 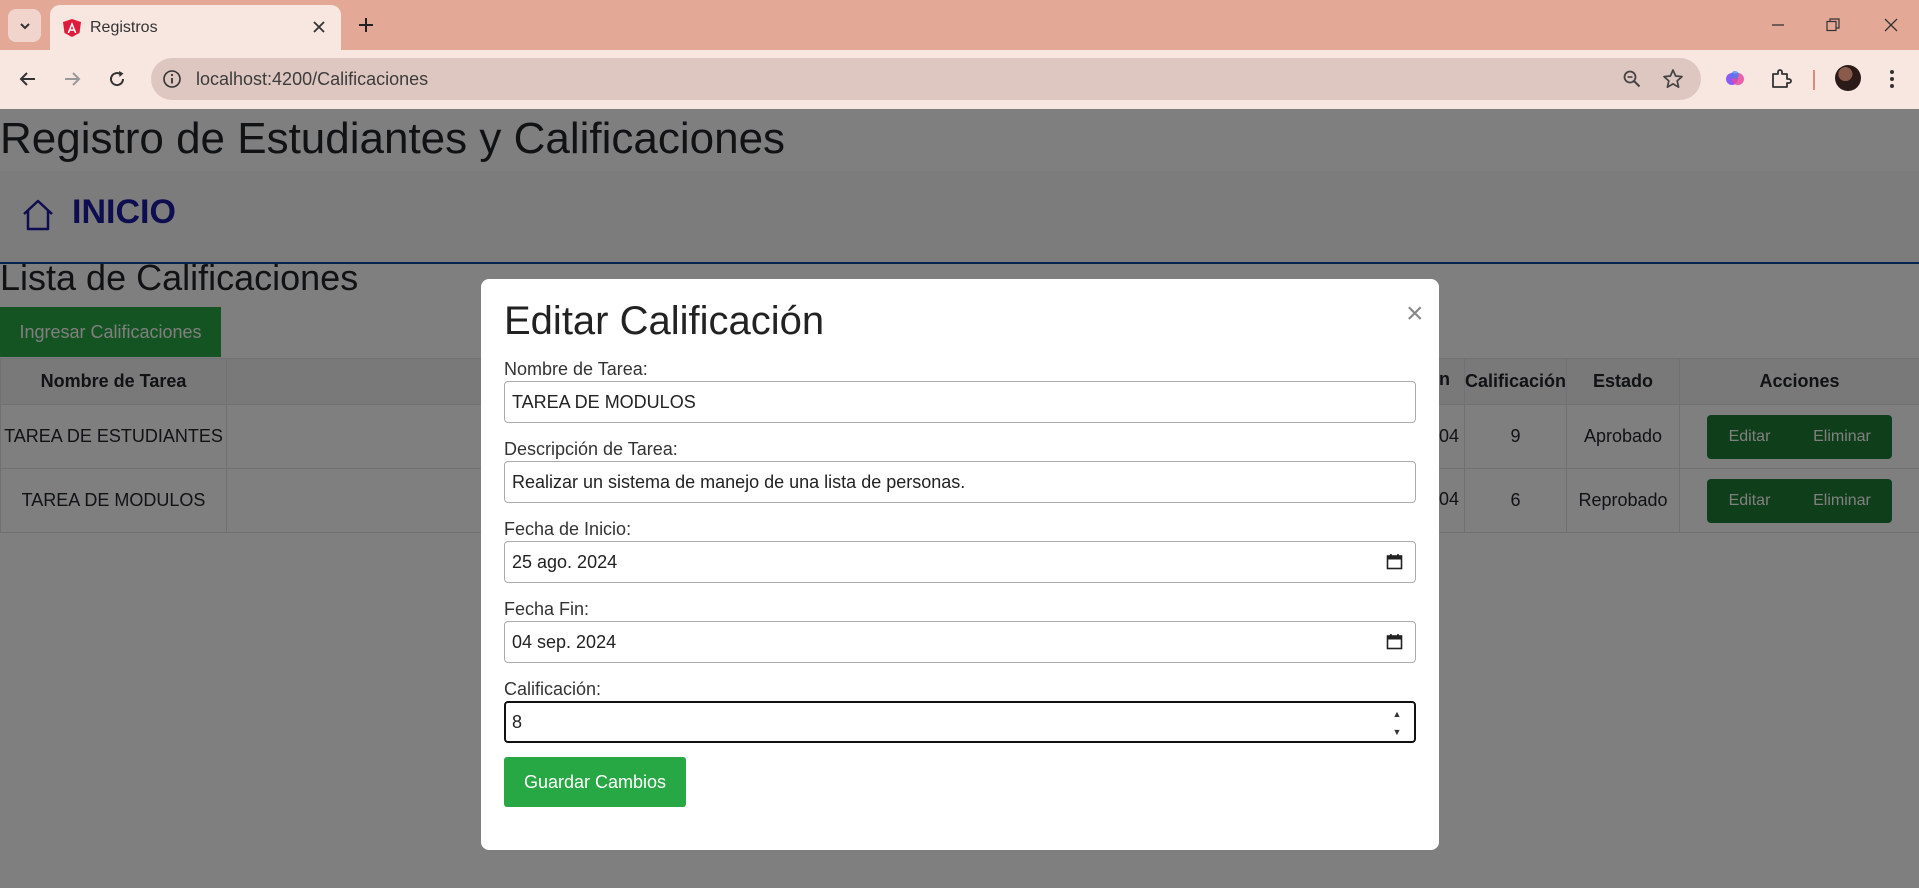 I want to click on forward-icon, so click(x=73, y=79).